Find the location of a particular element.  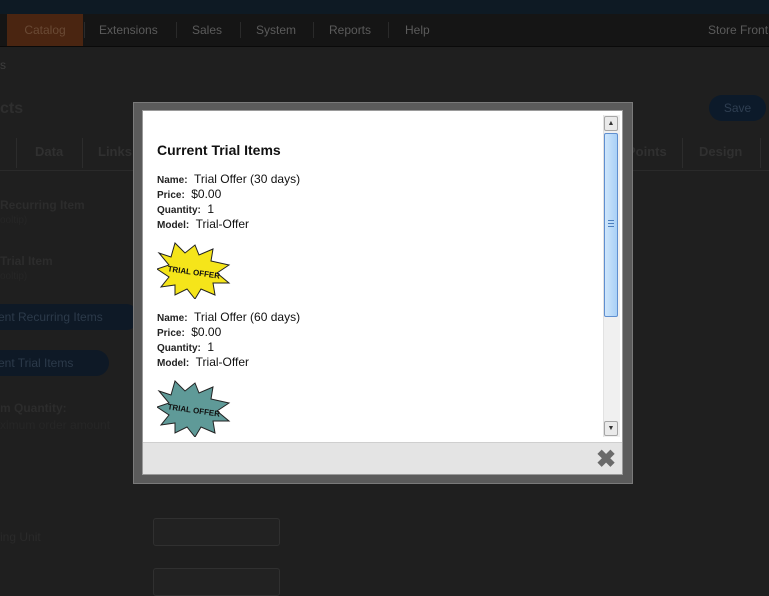

item-name-row: Name: Trial Offer (60 days) is located at coordinates (307, 316).